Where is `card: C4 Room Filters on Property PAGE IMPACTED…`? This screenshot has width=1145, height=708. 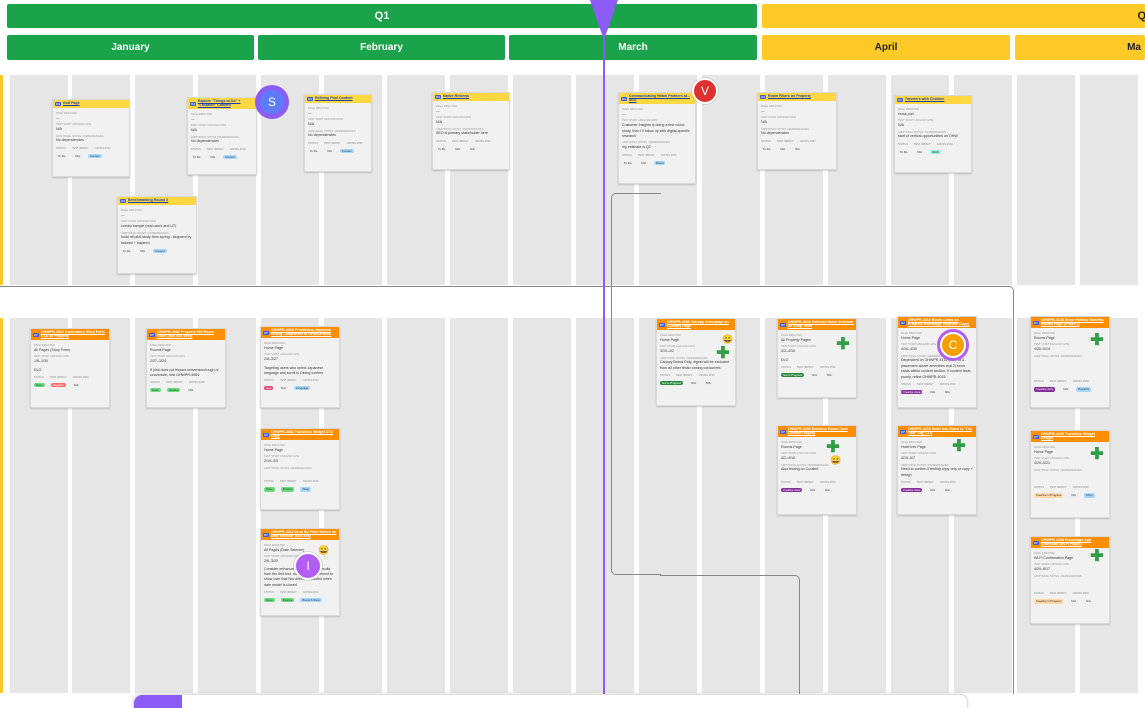 card: C4 Room Filters on Property PAGE IMPACTED… is located at coordinates (797, 131).